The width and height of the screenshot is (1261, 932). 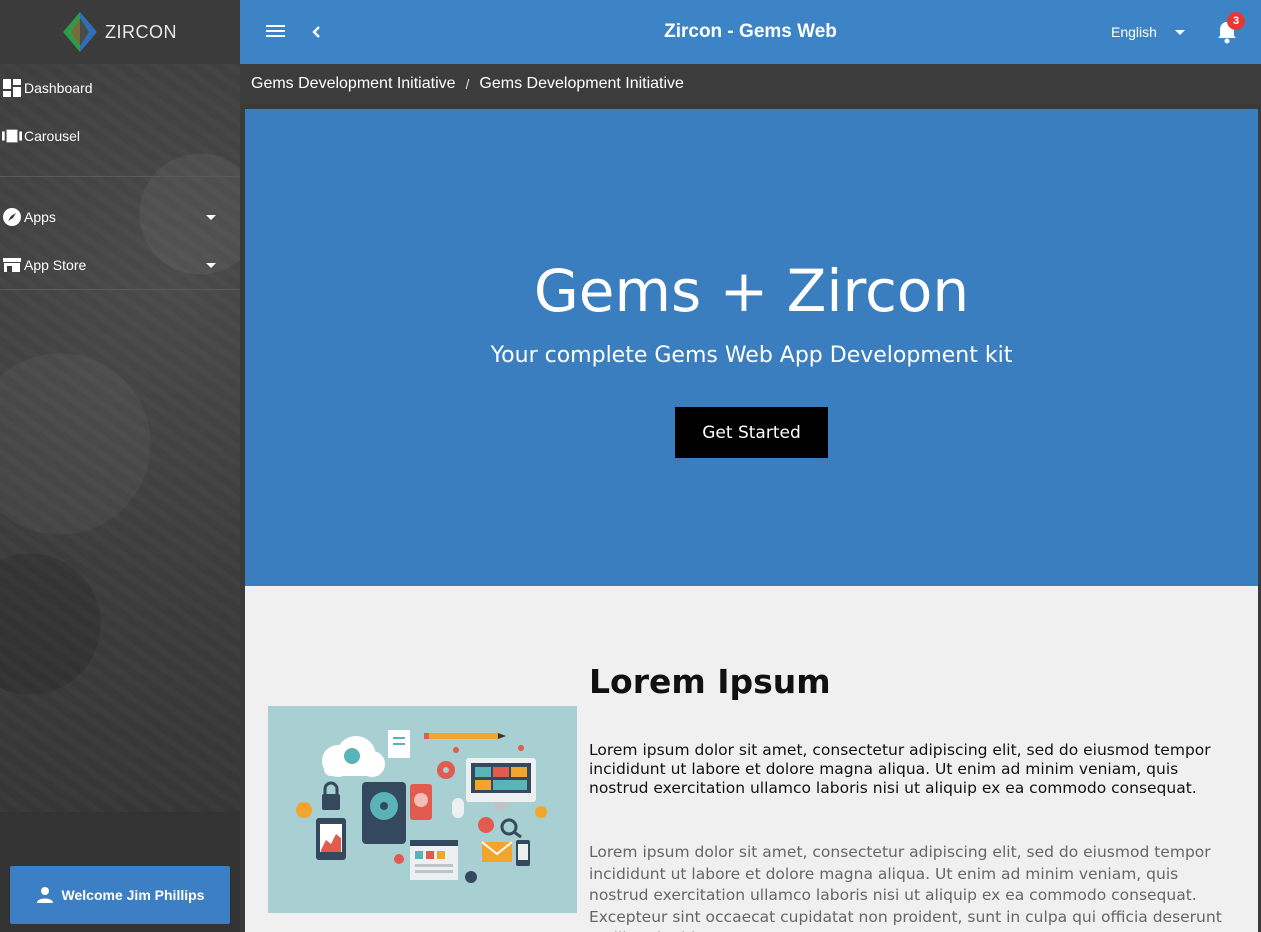 I want to click on tech-illustration, so click(x=422, y=809).